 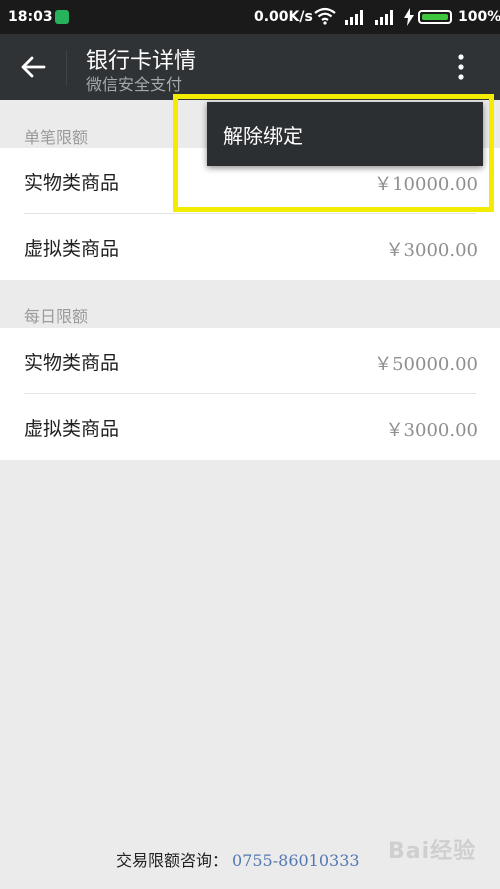 I want to click on page-subtitle: 微信安全支付, so click(x=134, y=84).